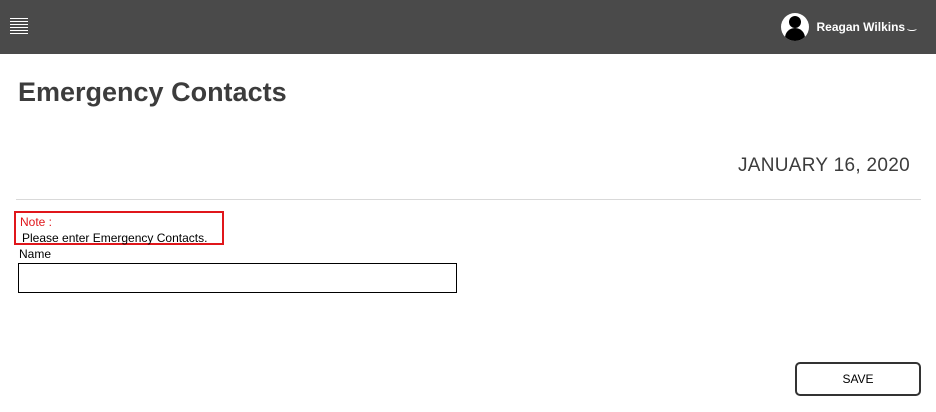 Image resolution: width=936 pixels, height=412 pixels. Describe the element at coordinates (19, 26) in the screenshot. I see `hamburger-icon` at that location.